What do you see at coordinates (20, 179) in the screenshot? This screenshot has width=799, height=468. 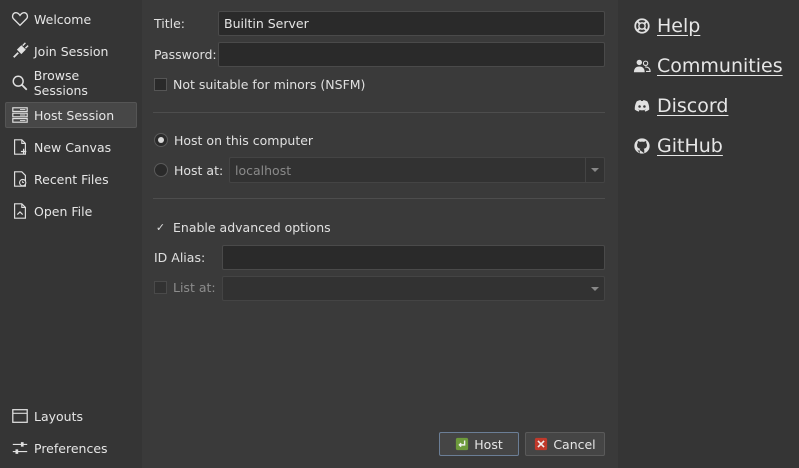 I see `recent-file-icon` at bounding box center [20, 179].